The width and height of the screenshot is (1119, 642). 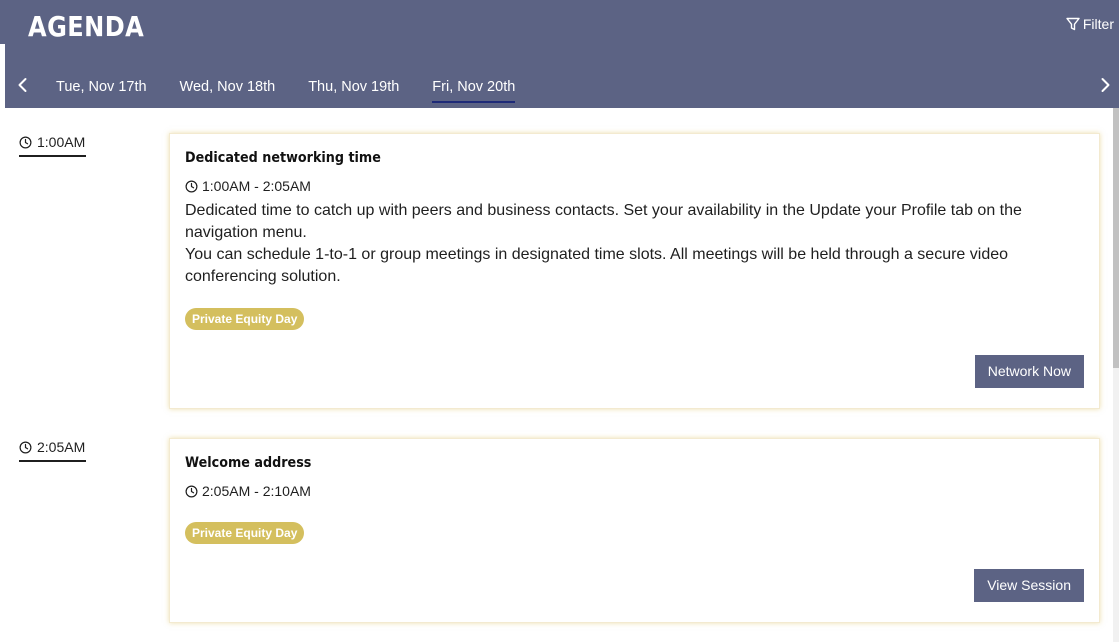 I want to click on time-marker: 2:05AM, so click(x=52, y=450).